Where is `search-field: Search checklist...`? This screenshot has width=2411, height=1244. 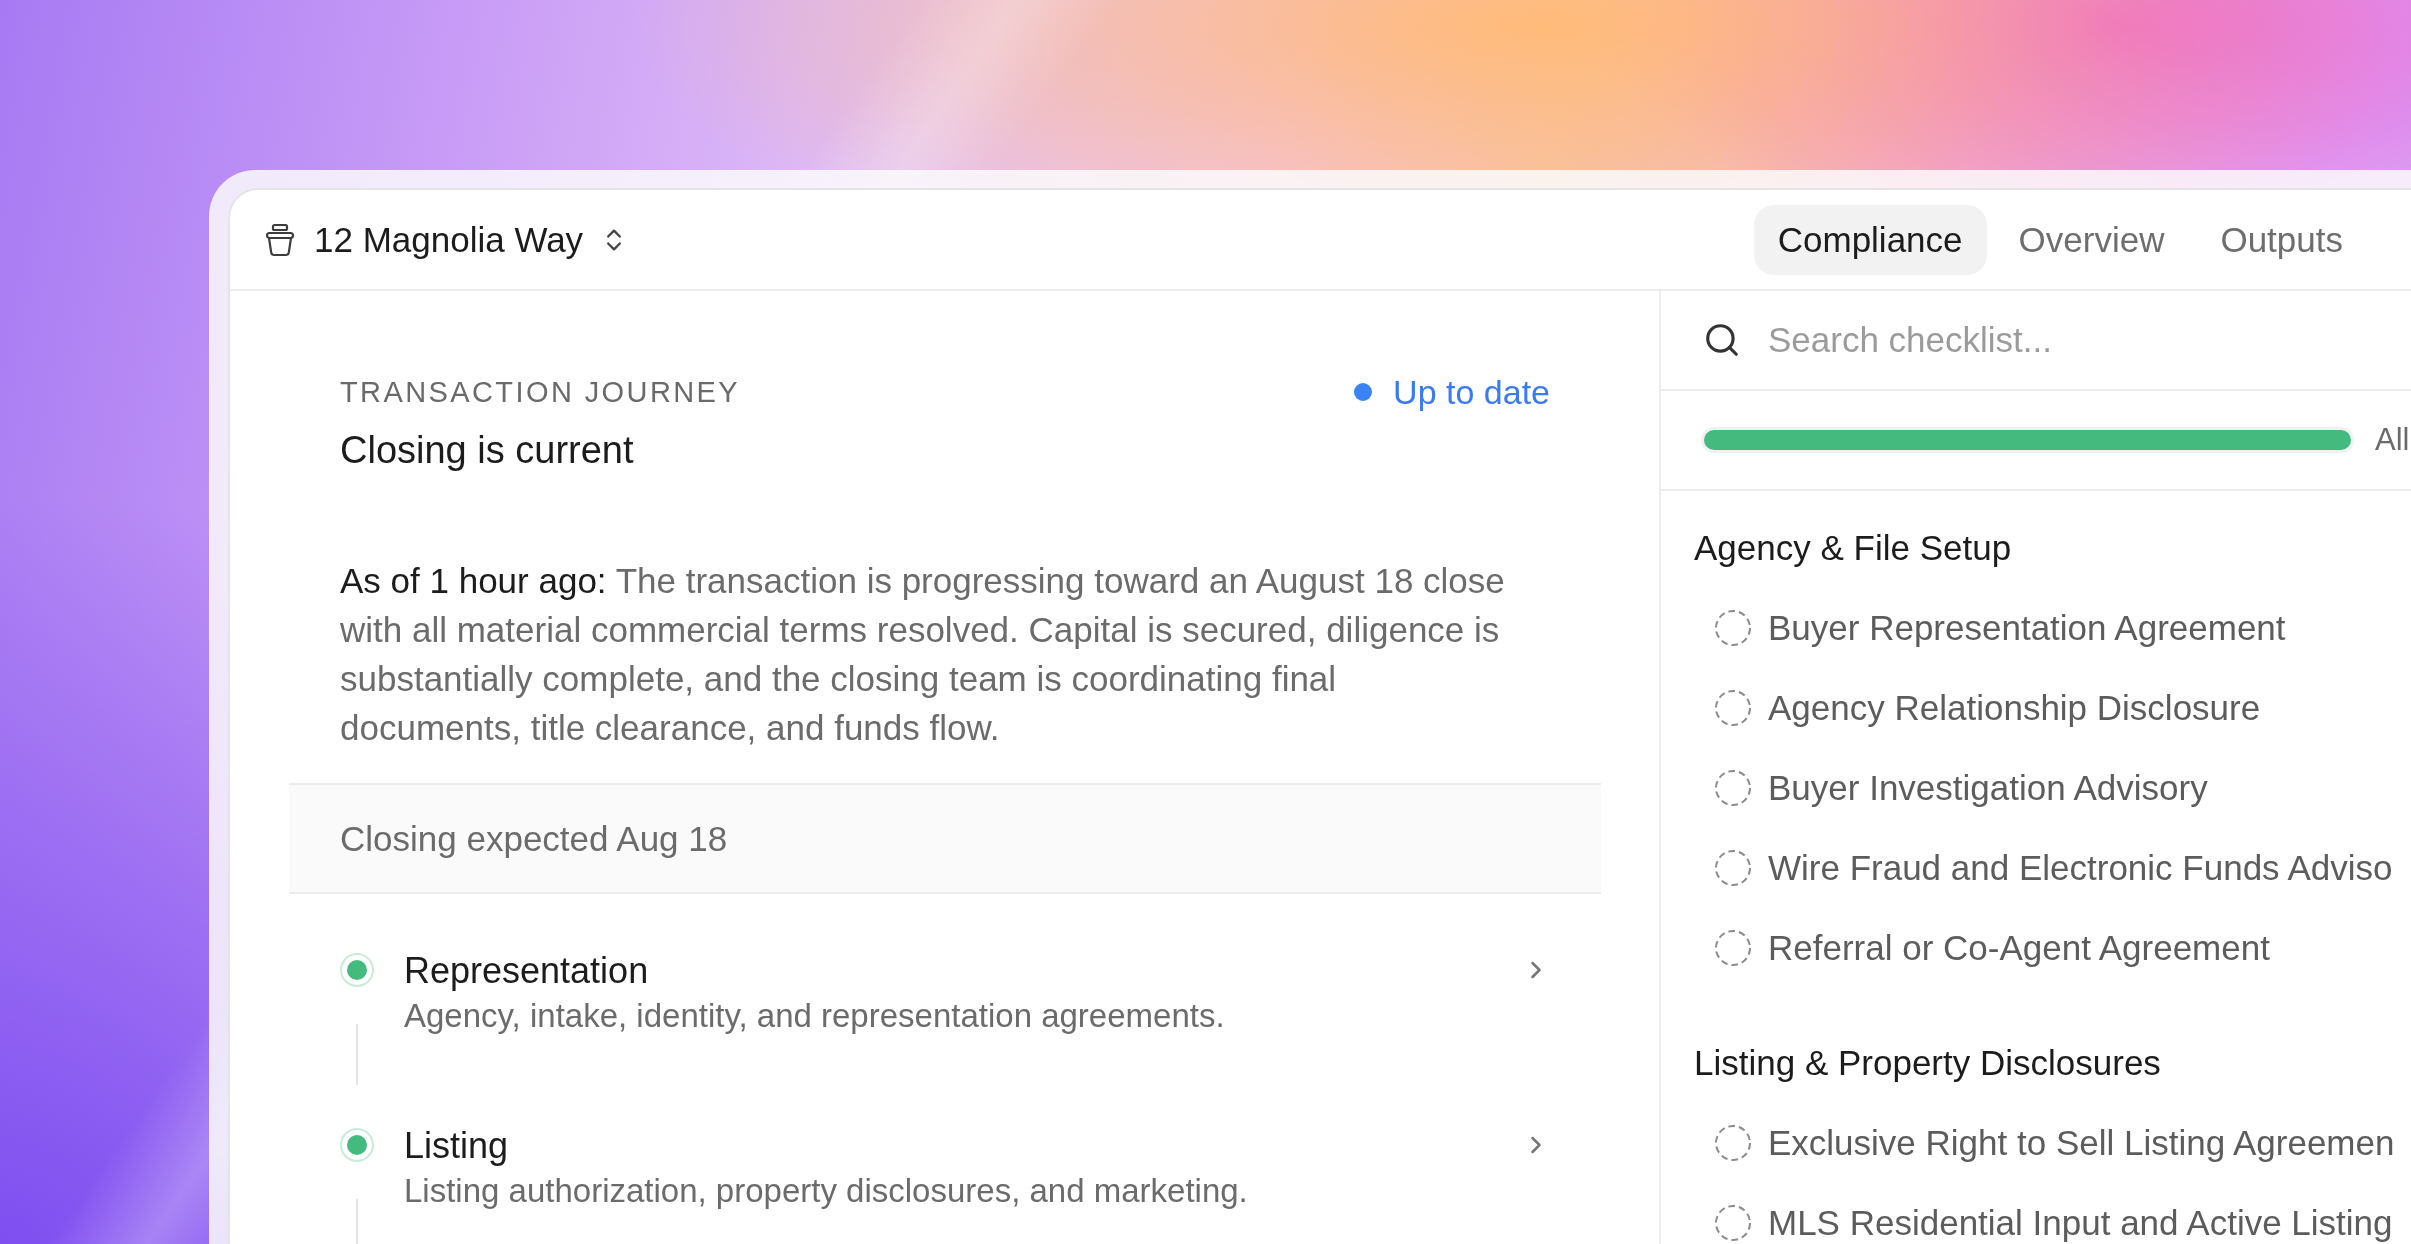 search-field: Search checklist... is located at coordinates (2089, 340).